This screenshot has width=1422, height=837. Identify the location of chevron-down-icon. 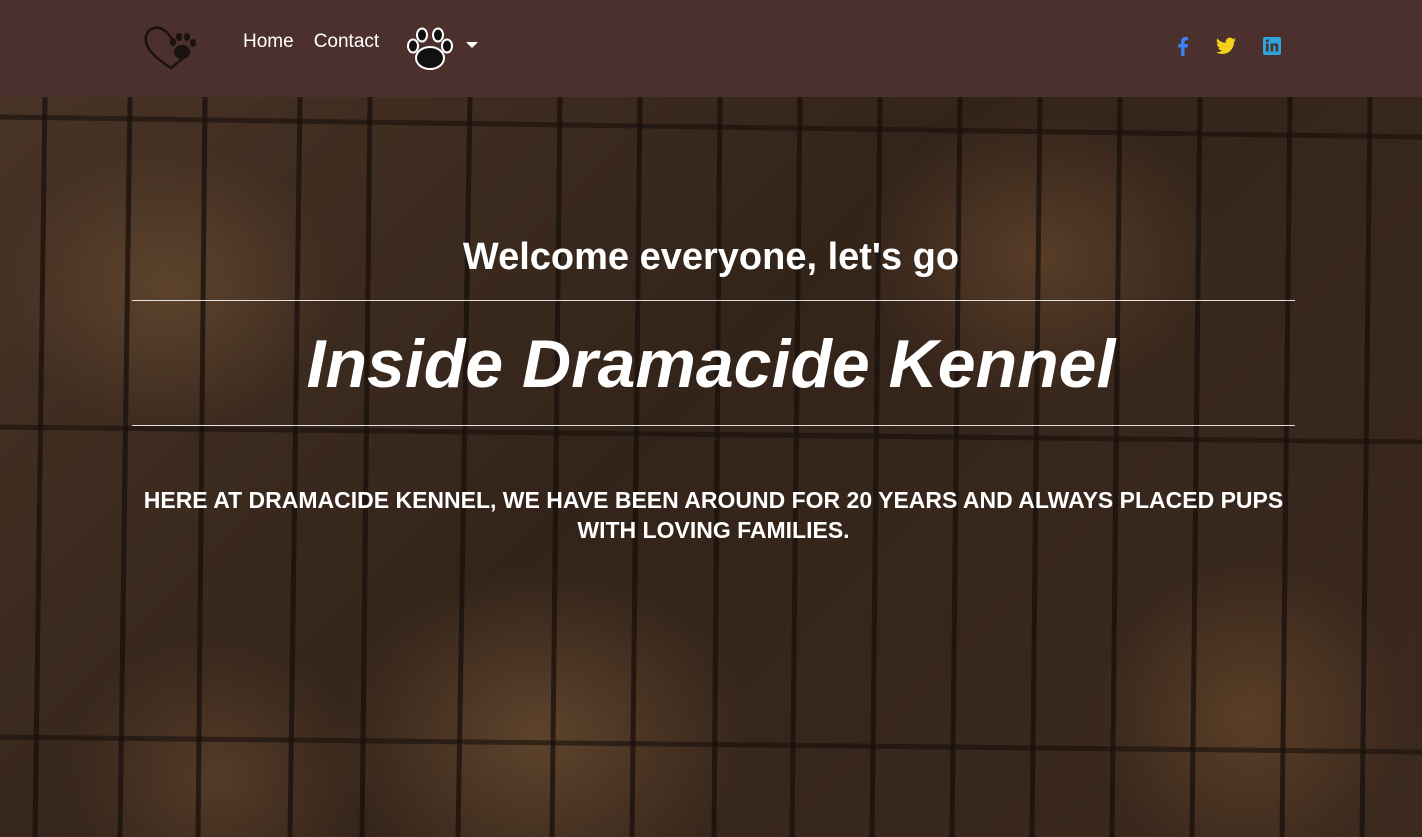
(472, 45).